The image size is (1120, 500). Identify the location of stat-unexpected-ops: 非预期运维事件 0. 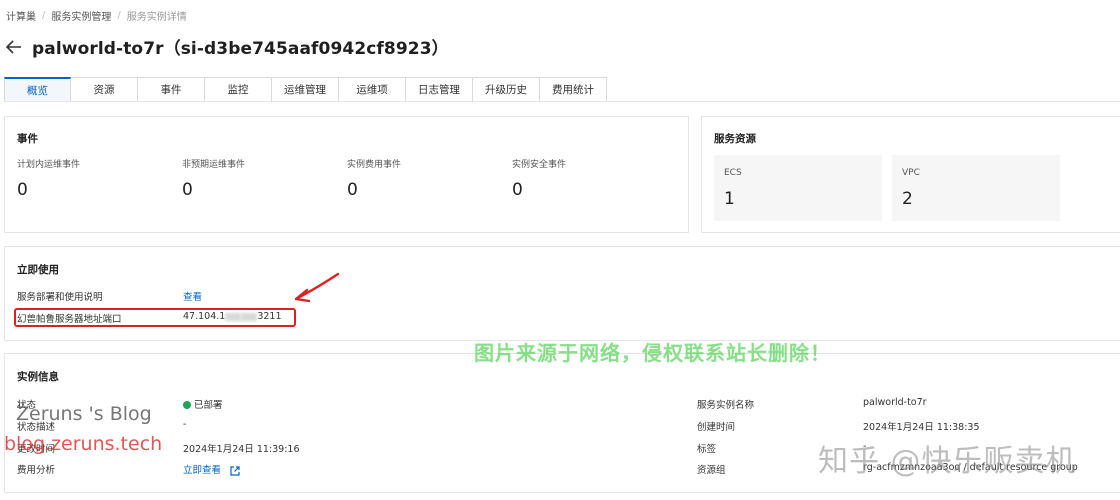
(213, 178).